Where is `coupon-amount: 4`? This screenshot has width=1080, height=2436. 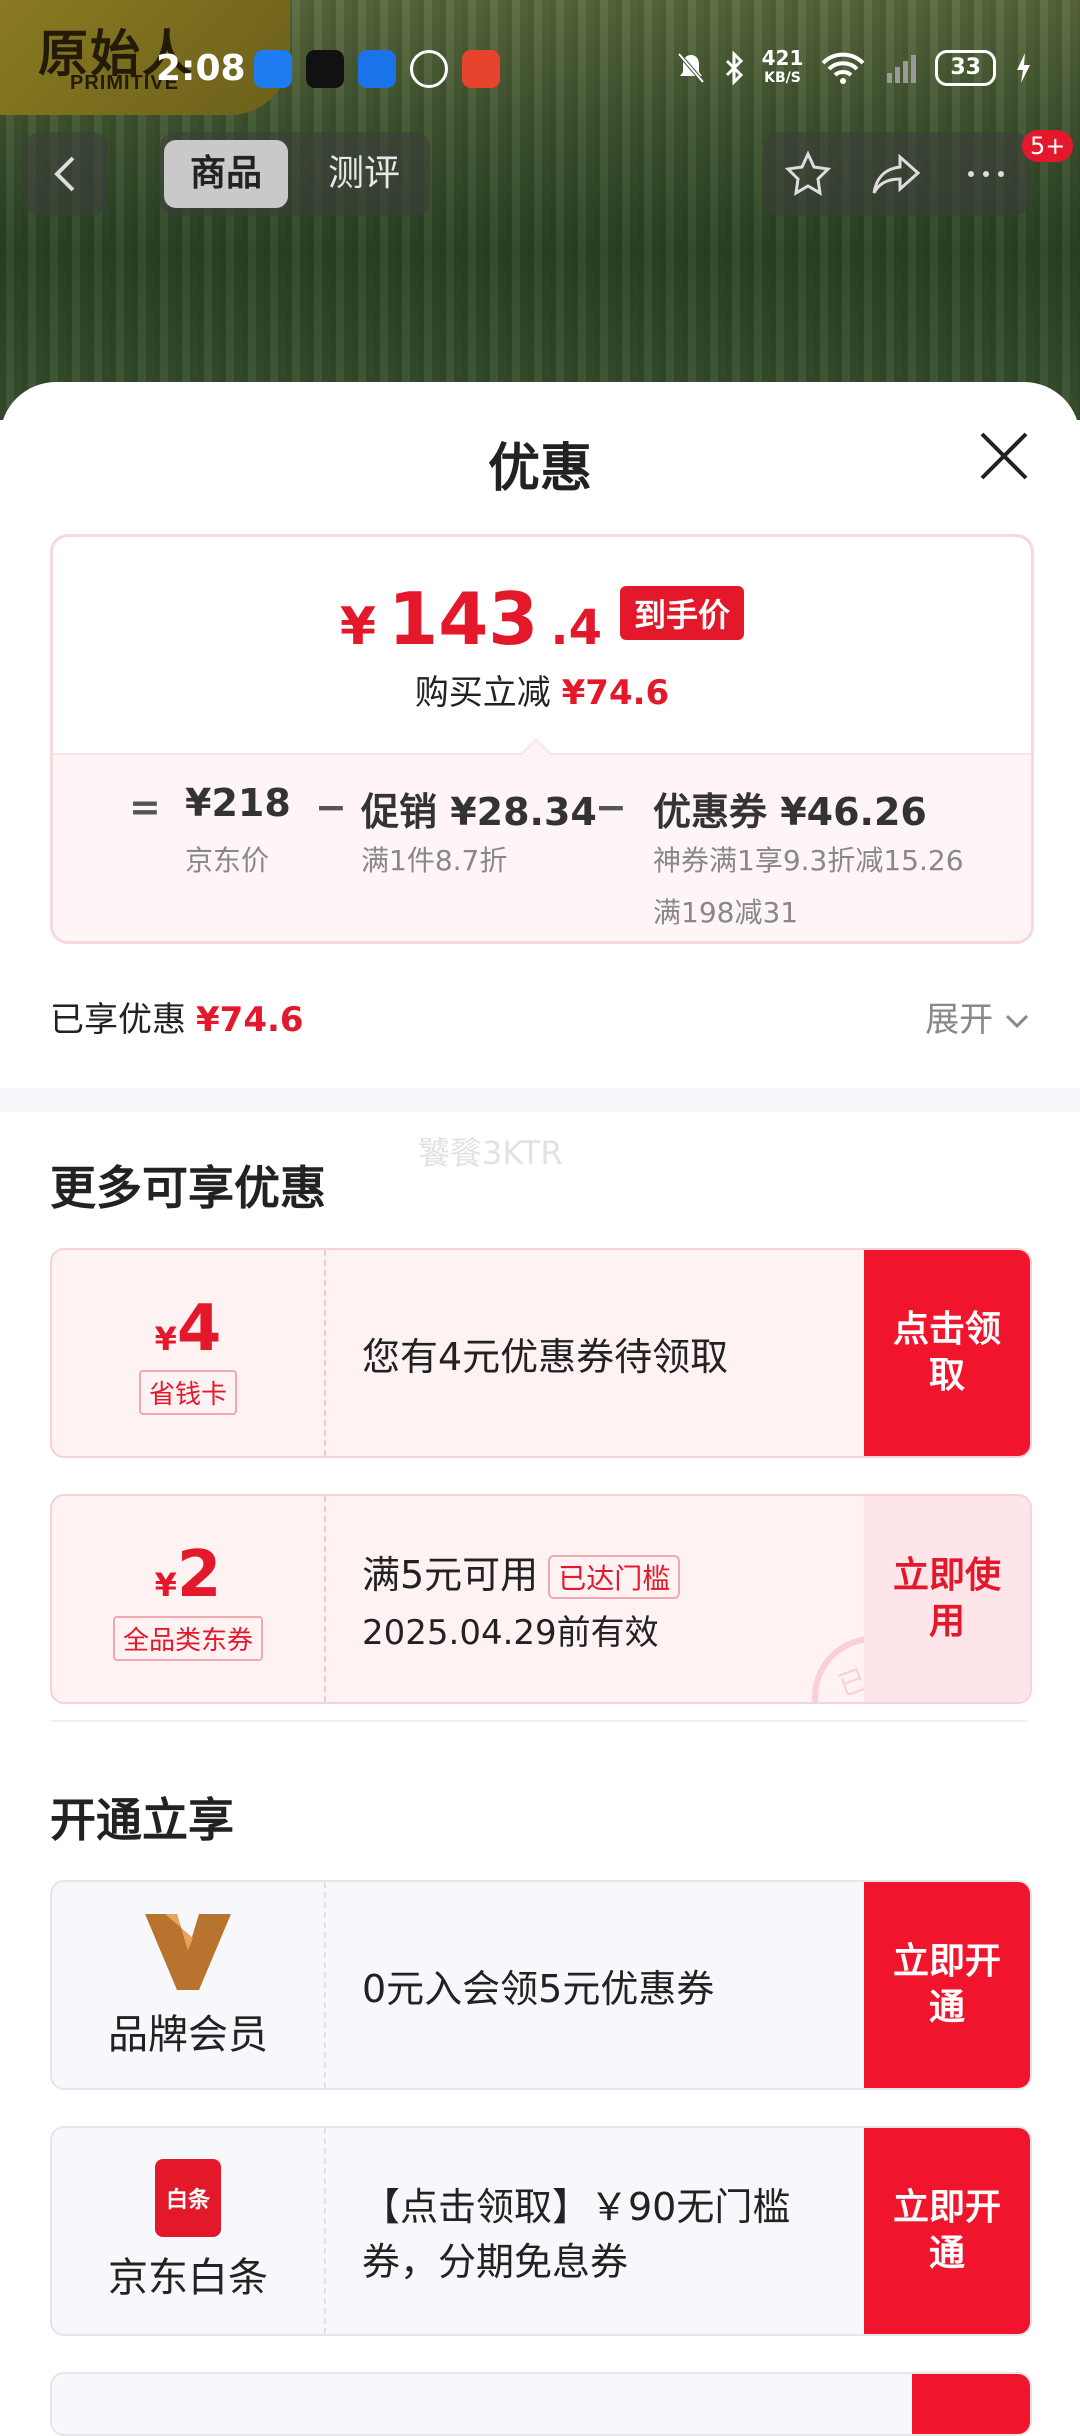 coupon-amount: 4 is located at coordinates (199, 1328).